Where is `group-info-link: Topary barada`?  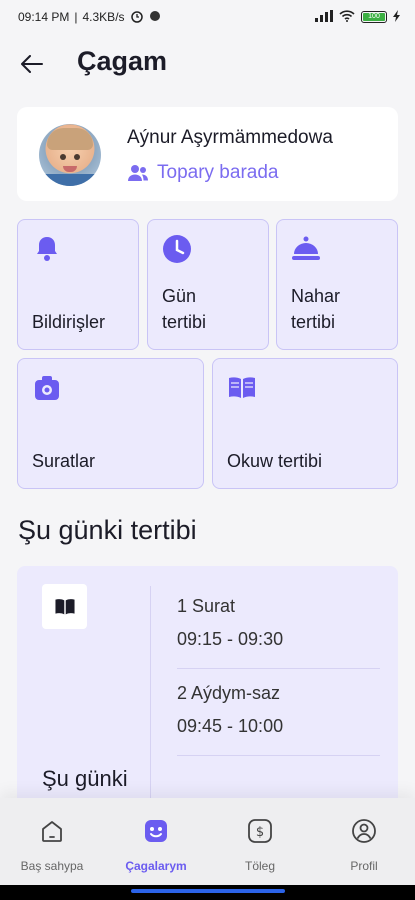
group-info-link: Topary barada is located at coordinates (202, 173).